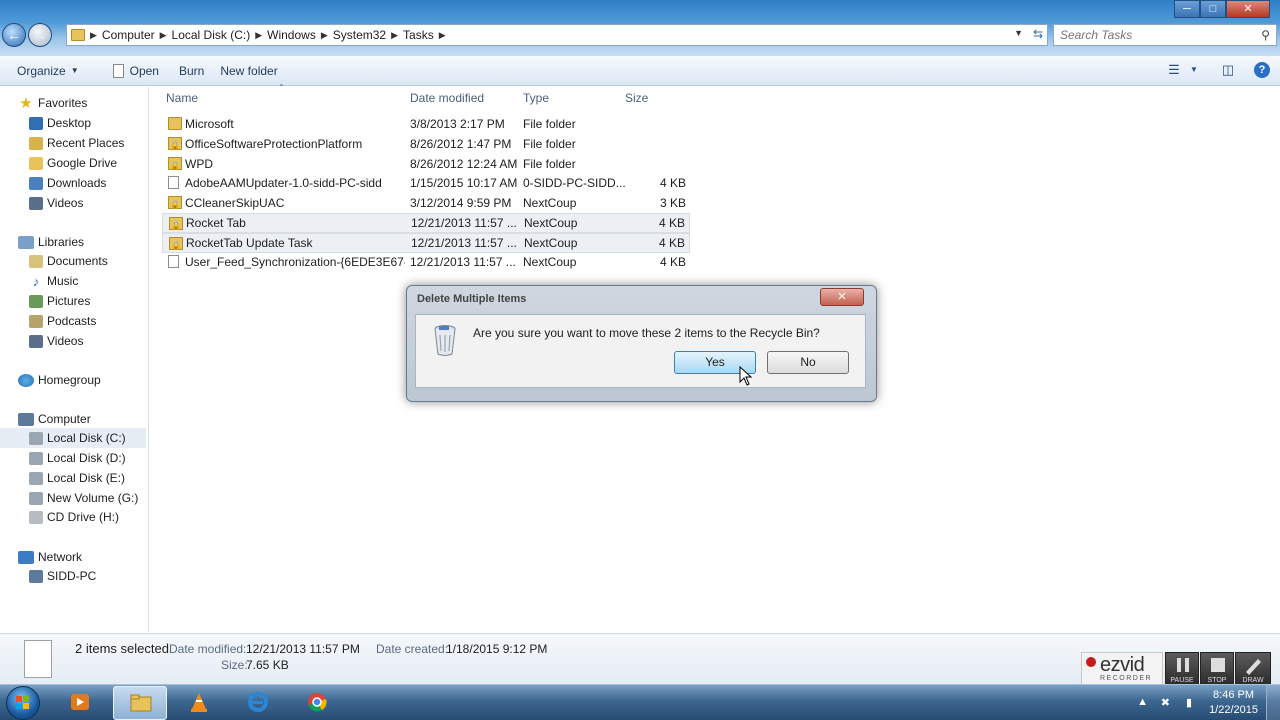  I want to click on minimize-button: ─, so click(1187, 9).